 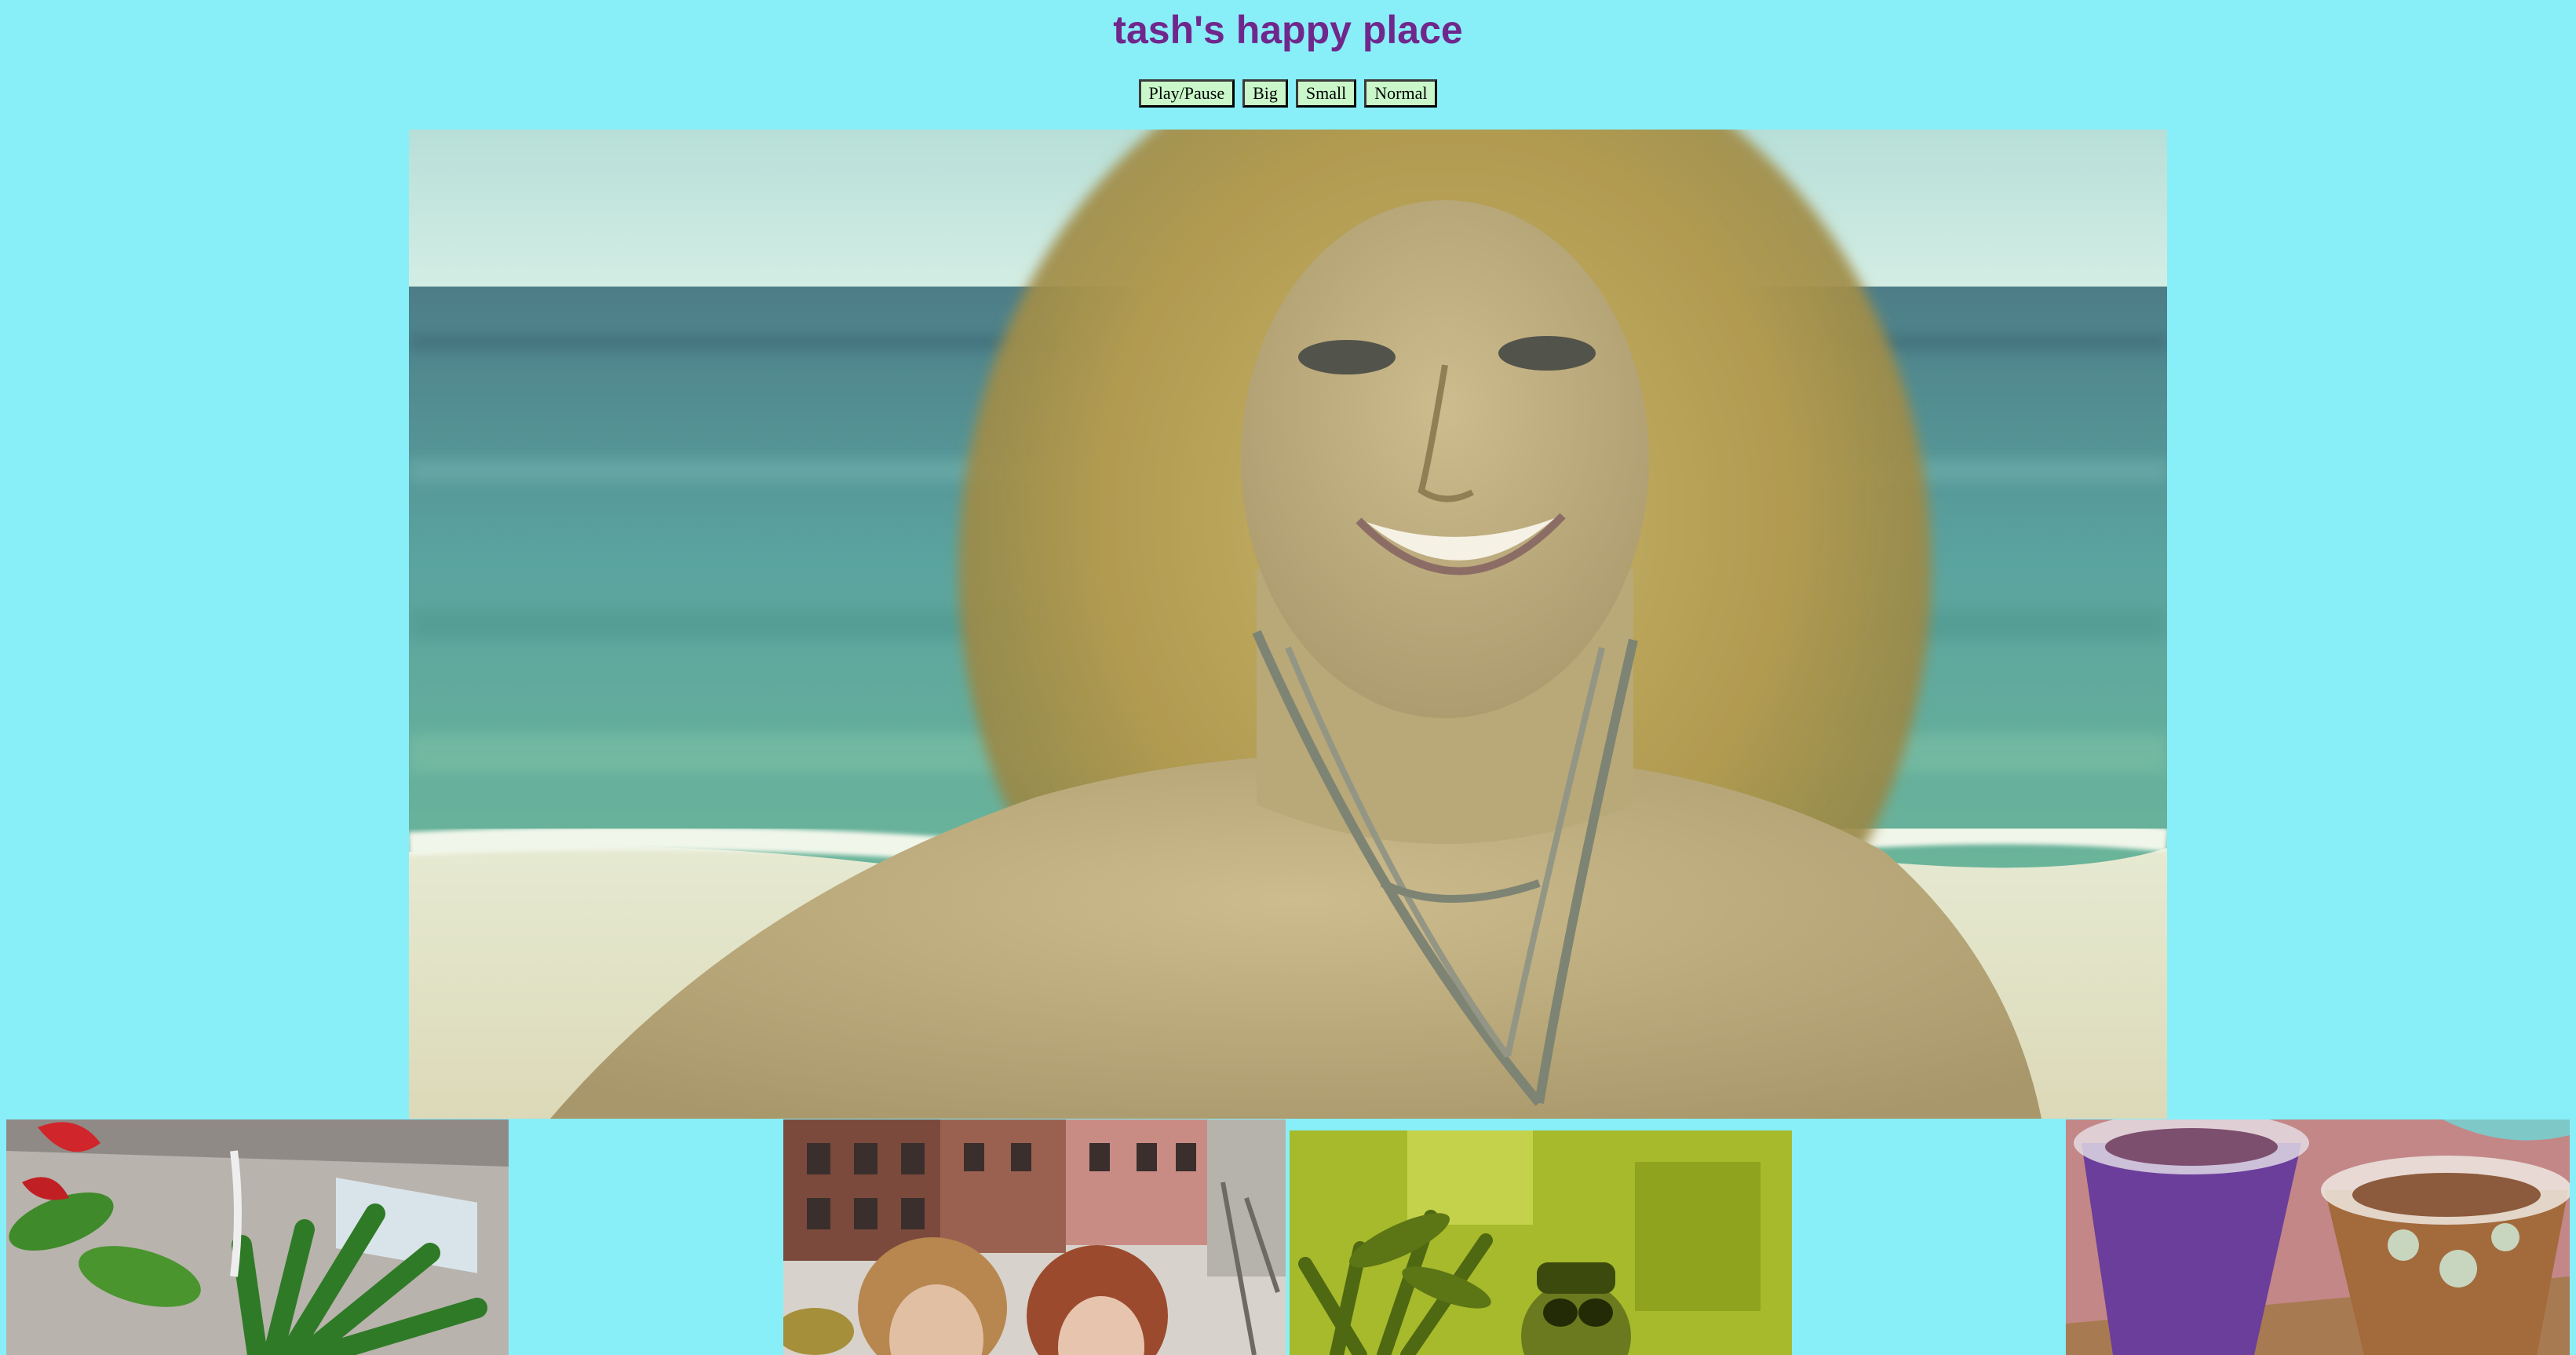 I want to click on thumbnail-friends, so click(x=1034, y=1237).